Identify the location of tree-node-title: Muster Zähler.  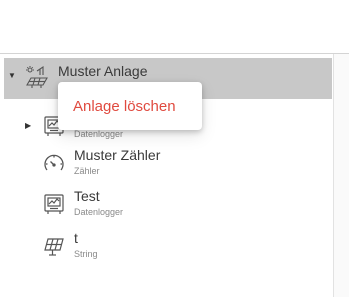
(117, 155).